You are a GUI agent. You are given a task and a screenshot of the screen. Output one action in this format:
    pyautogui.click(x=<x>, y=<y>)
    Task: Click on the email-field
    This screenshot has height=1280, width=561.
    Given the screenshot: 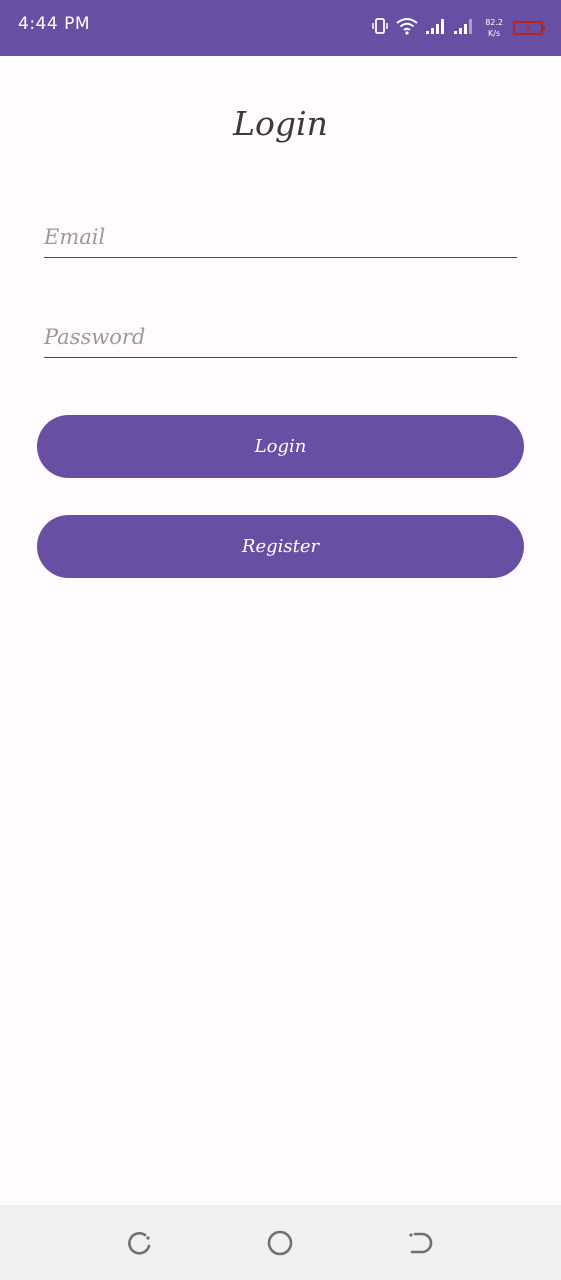 What is the action you would take?
    pyautogui.click(x=280, y=238)
    